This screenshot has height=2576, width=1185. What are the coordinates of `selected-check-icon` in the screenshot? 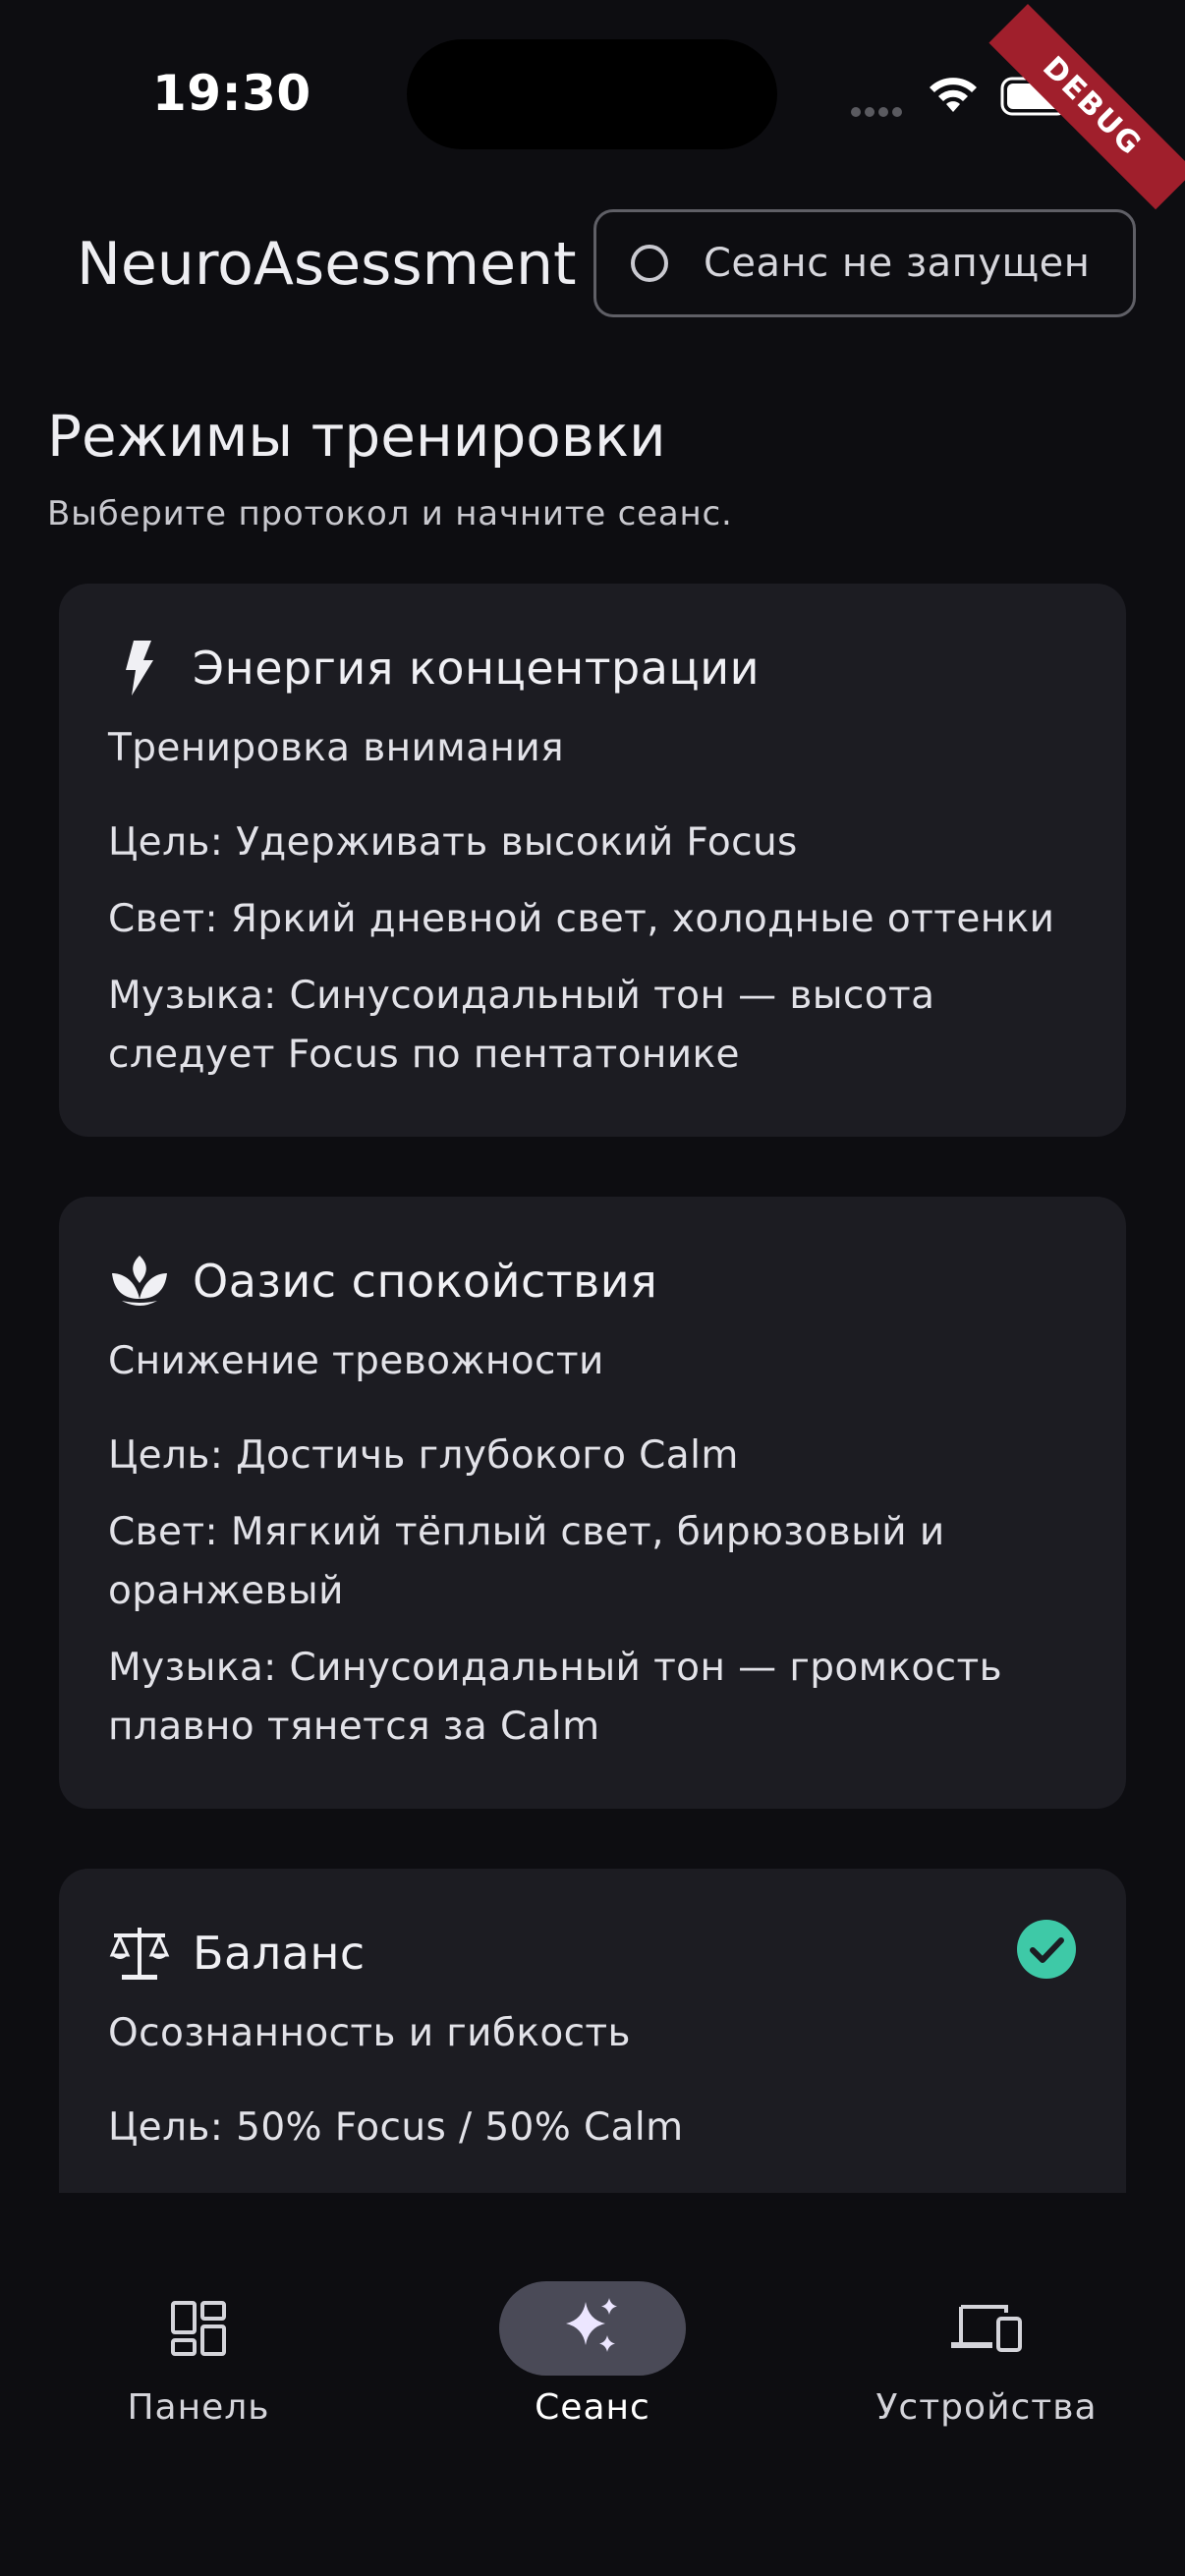 It's located at (1046, 1949).